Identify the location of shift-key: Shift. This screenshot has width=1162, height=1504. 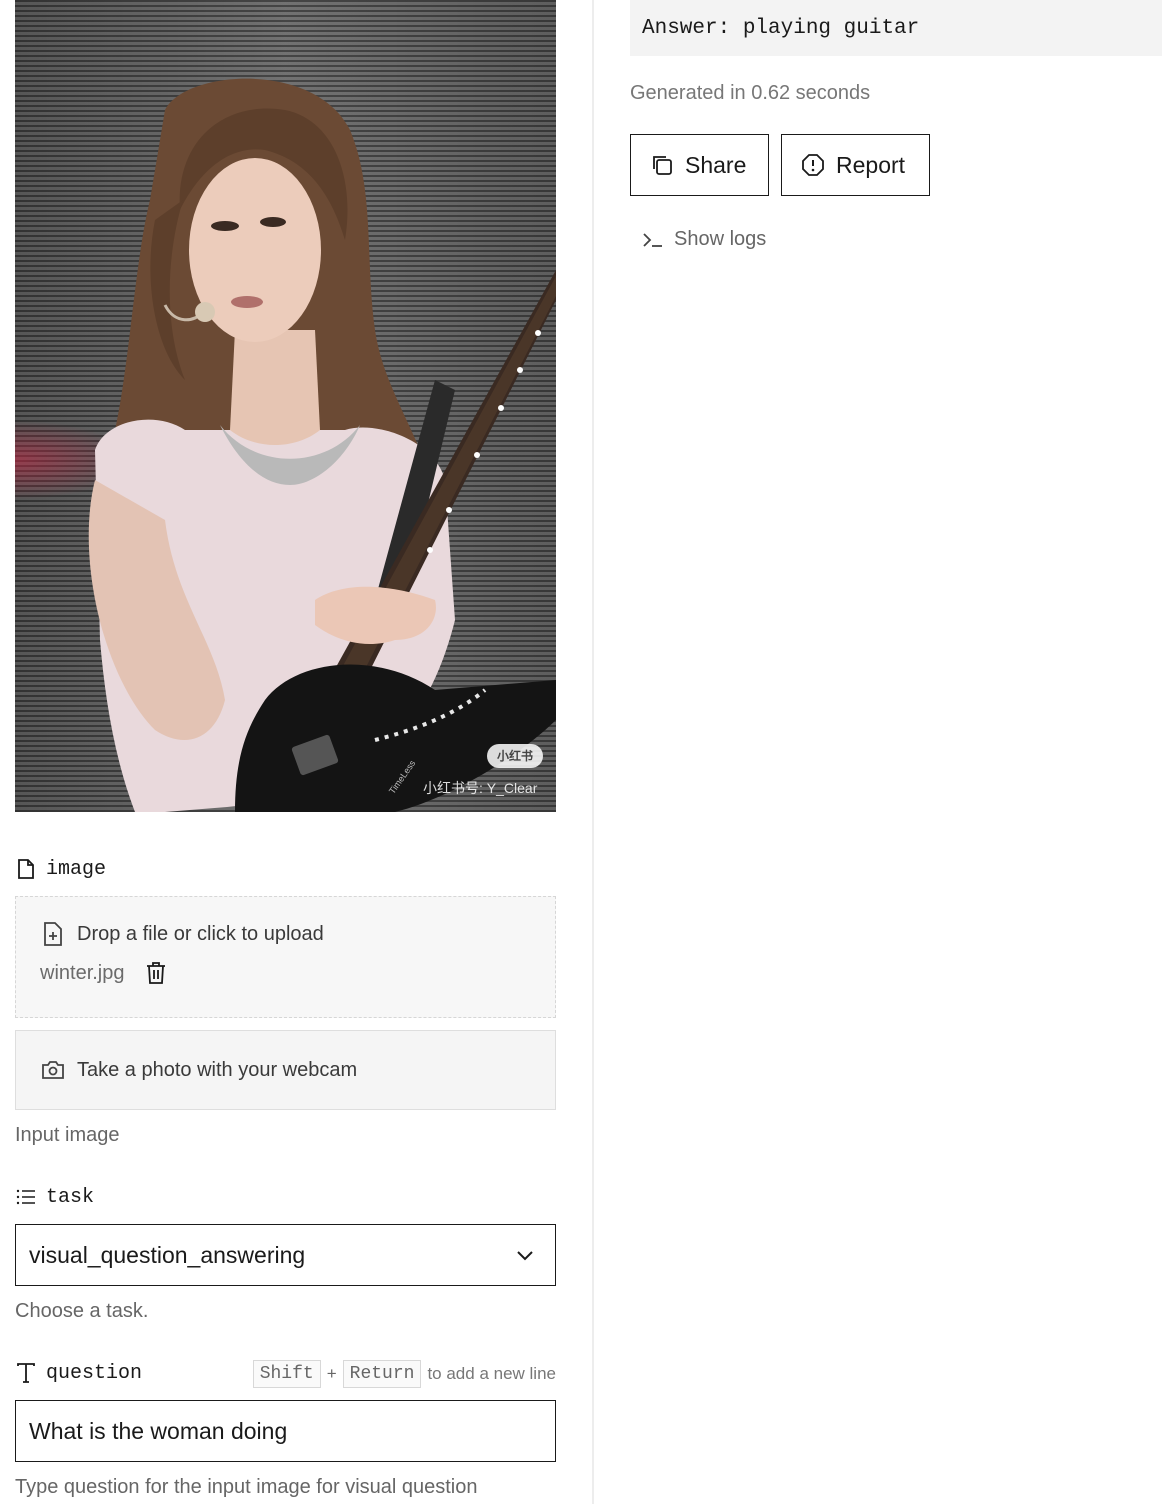
(286, 1374).